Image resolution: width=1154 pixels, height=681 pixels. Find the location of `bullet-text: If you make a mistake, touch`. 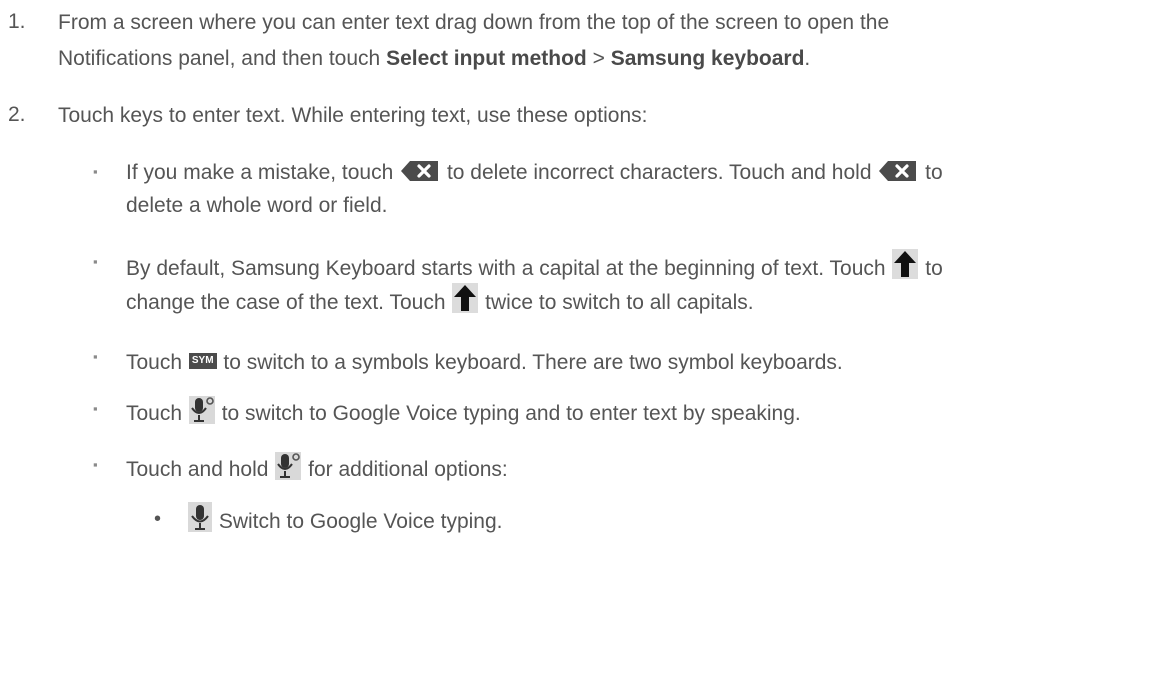

bullet-text: If you make a mistake, touch is located at coordinates (263, 172).